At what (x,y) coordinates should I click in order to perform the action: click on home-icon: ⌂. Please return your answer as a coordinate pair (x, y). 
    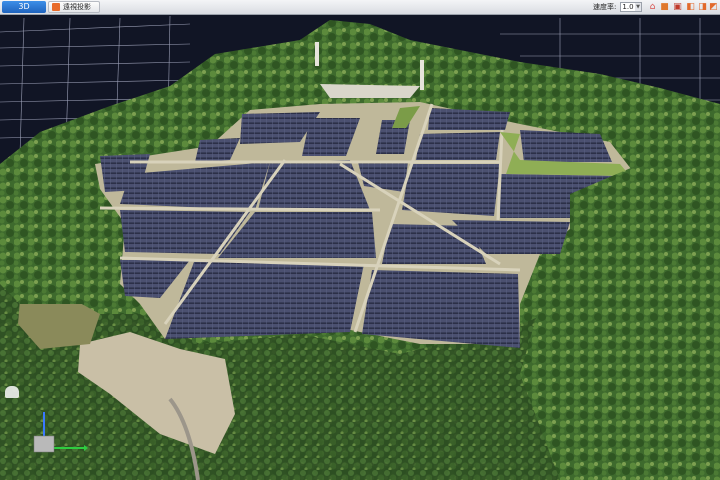
    Looking at the image, I should click on (652, 7).